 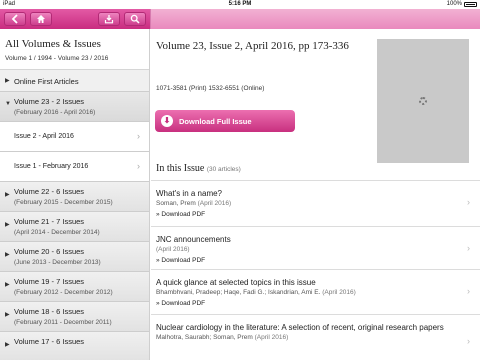 I want to click on download-full-issue-button: ⬇ Download Full Issue, so click(x=225, y=121).